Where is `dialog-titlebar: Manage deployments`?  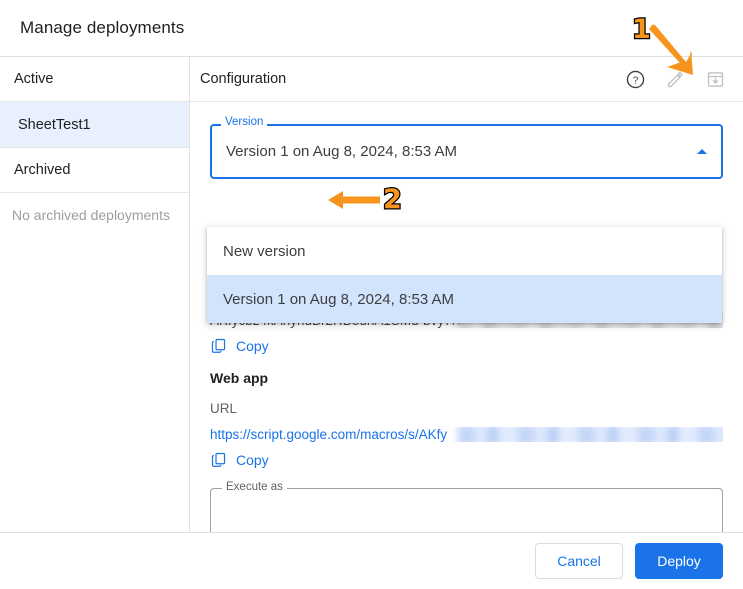
dialog-titlebar: Manage deployments is located at coordinates (371, 28).